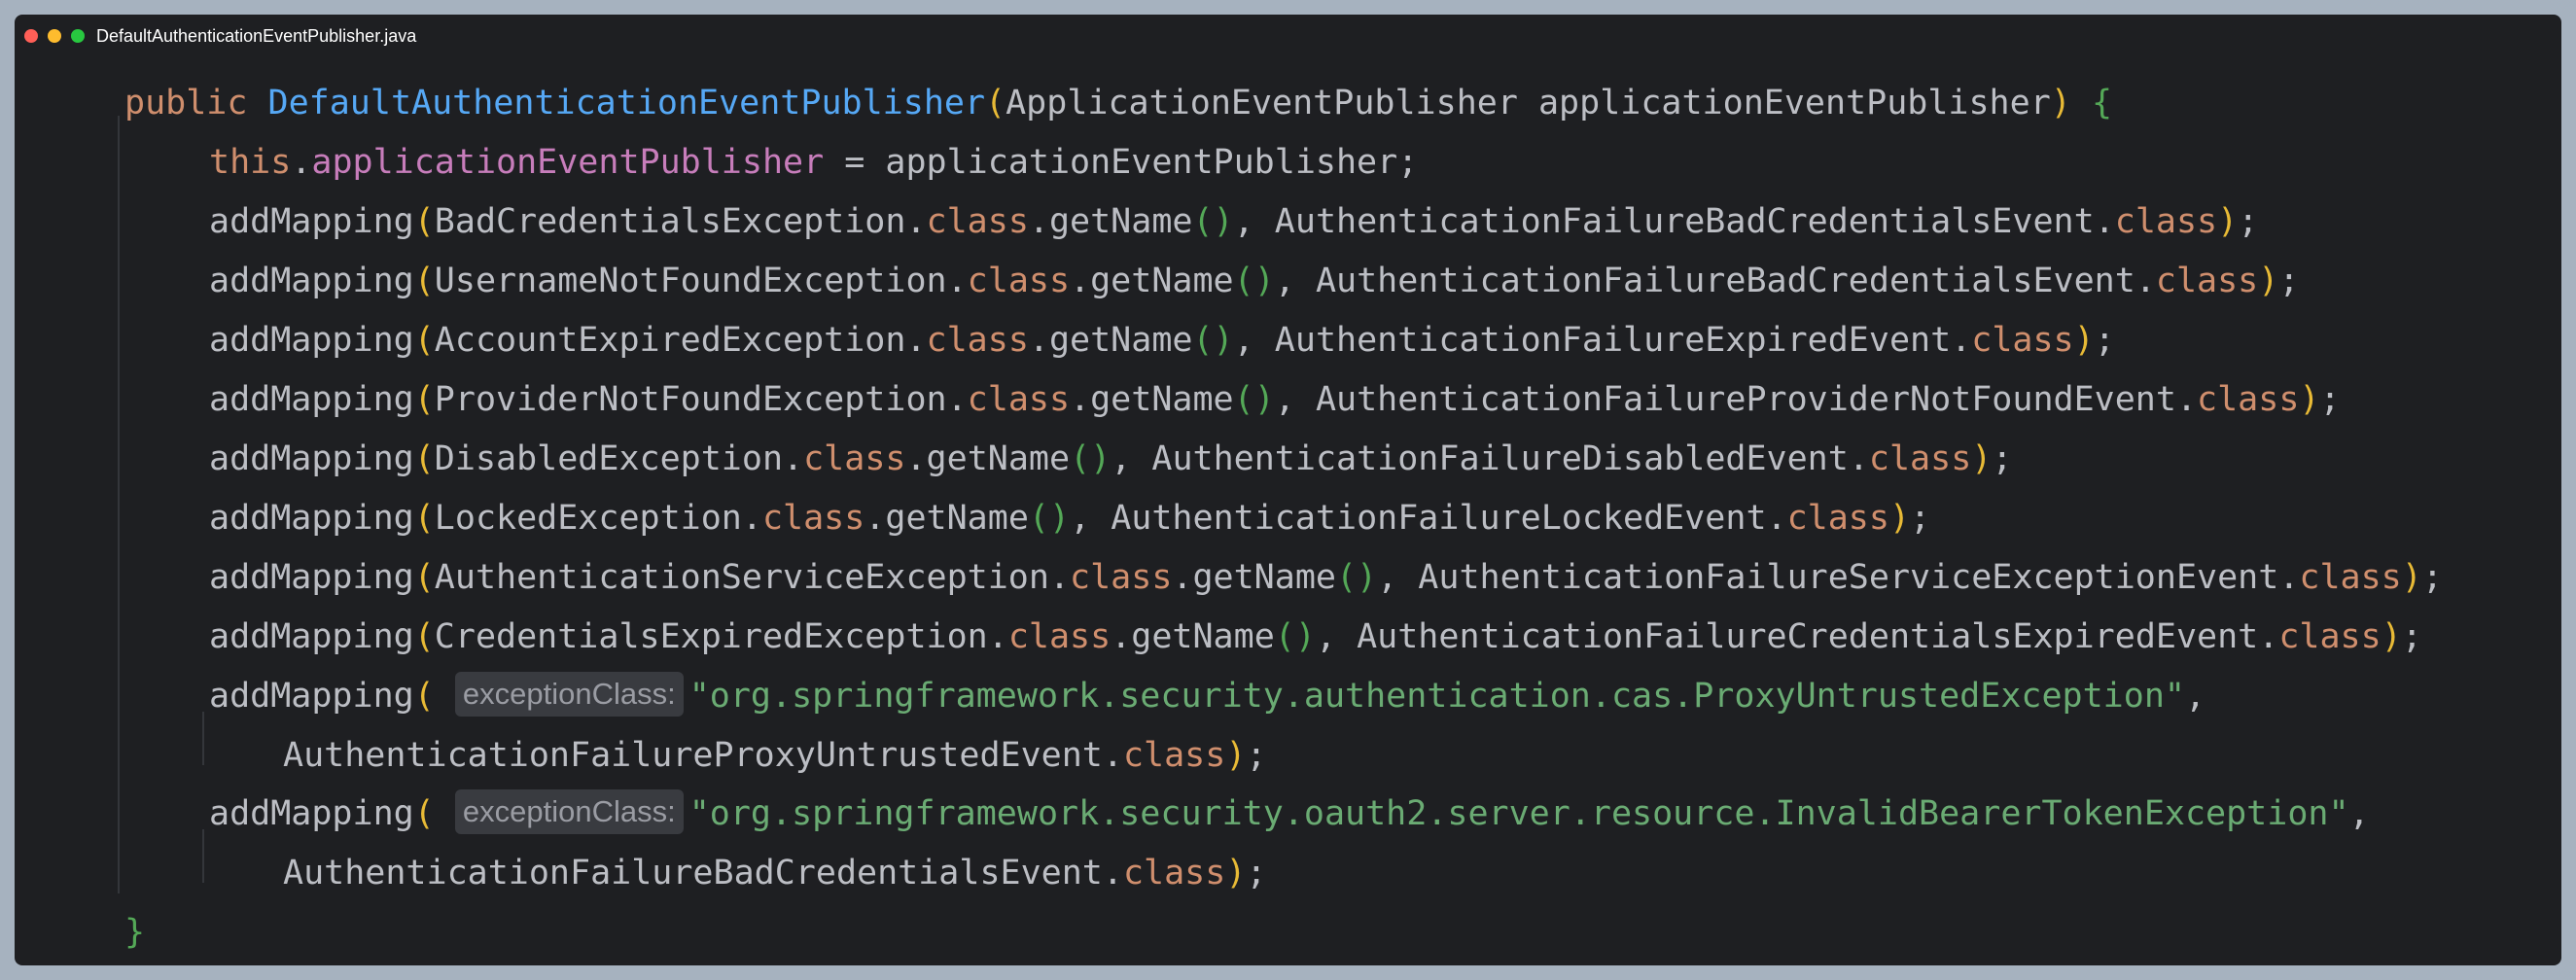 This screenshot has width=2576, height=980. I want to click on code-token: UsernameNotFoundException, so click(691, 281).